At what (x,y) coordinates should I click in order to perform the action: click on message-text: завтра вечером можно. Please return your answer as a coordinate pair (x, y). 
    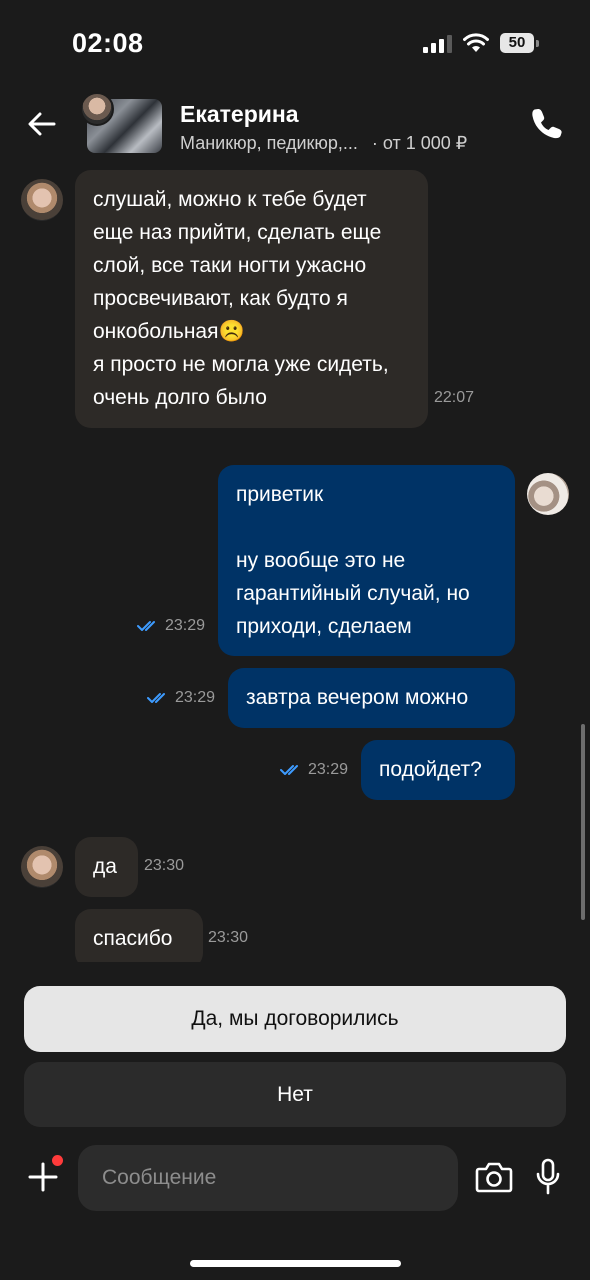
    Looking at the image, I should click on (357, 697).